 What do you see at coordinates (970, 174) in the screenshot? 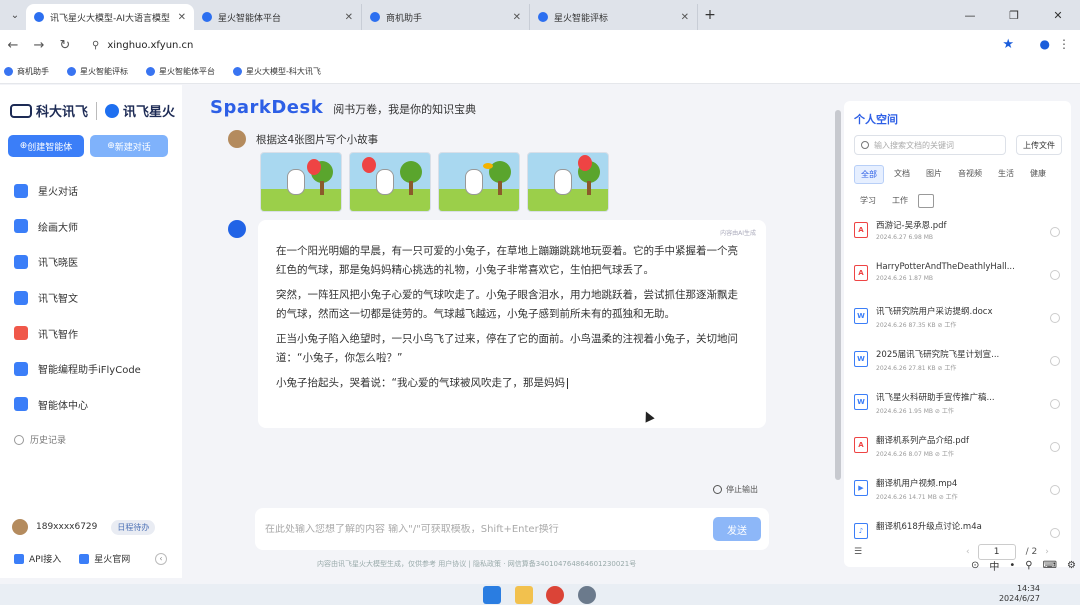
I see `filter-media: 音视频` at bounding box center [970, 174].